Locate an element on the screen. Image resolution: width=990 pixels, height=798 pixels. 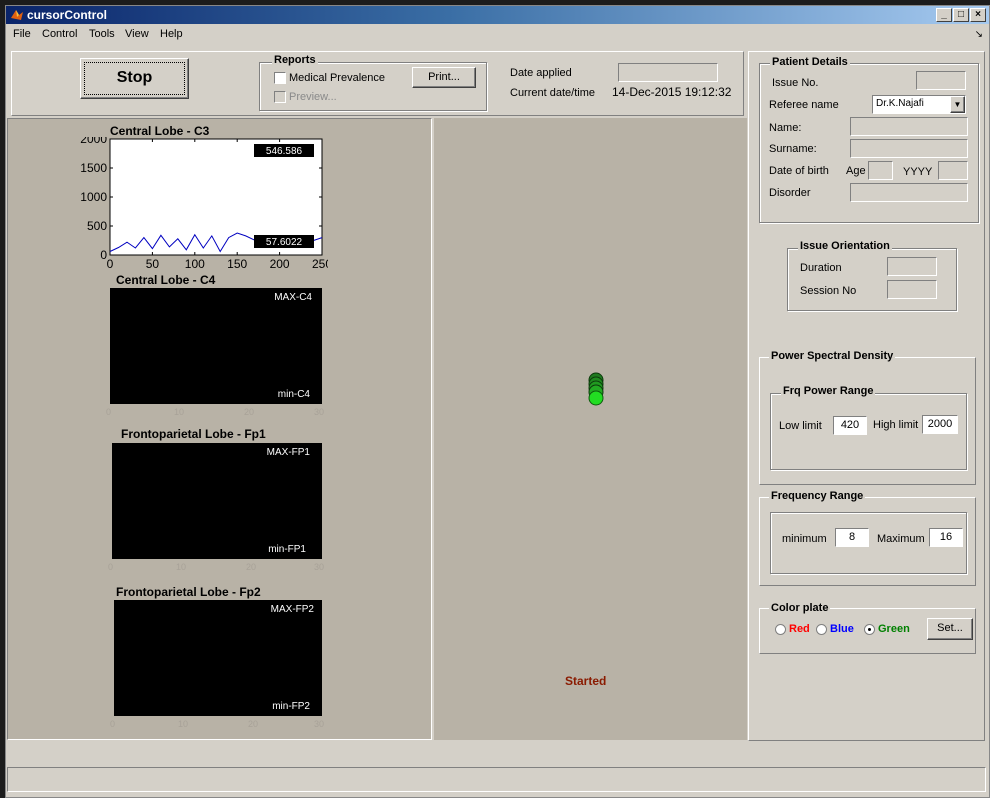
blue-radio is located at coordinates (821, 629).